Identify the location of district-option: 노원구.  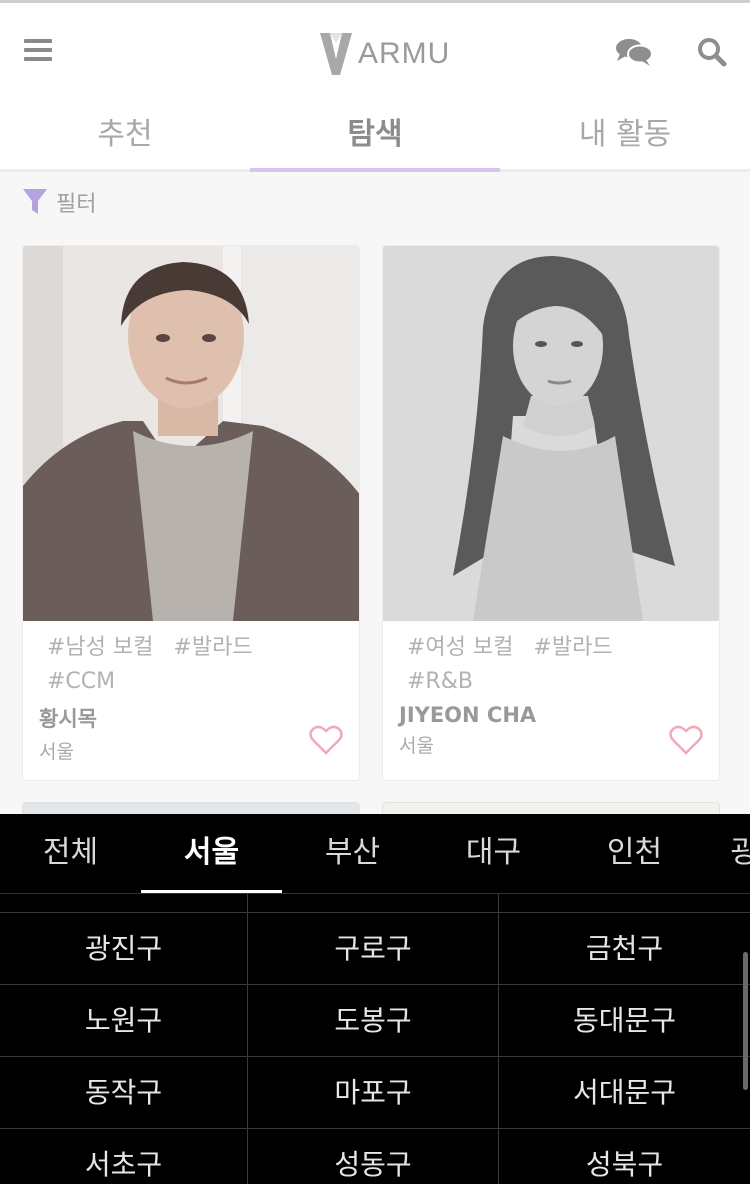
(124, 1021).